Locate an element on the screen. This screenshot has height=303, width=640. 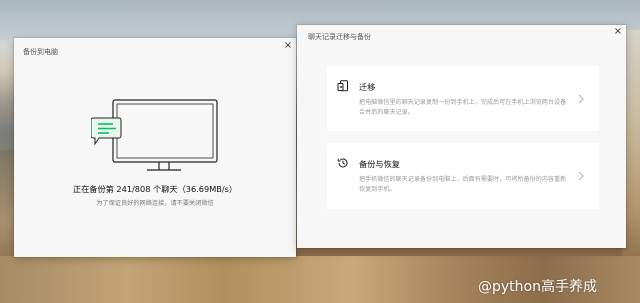
phone-transfer-icon is located at coordinates (342, 86).